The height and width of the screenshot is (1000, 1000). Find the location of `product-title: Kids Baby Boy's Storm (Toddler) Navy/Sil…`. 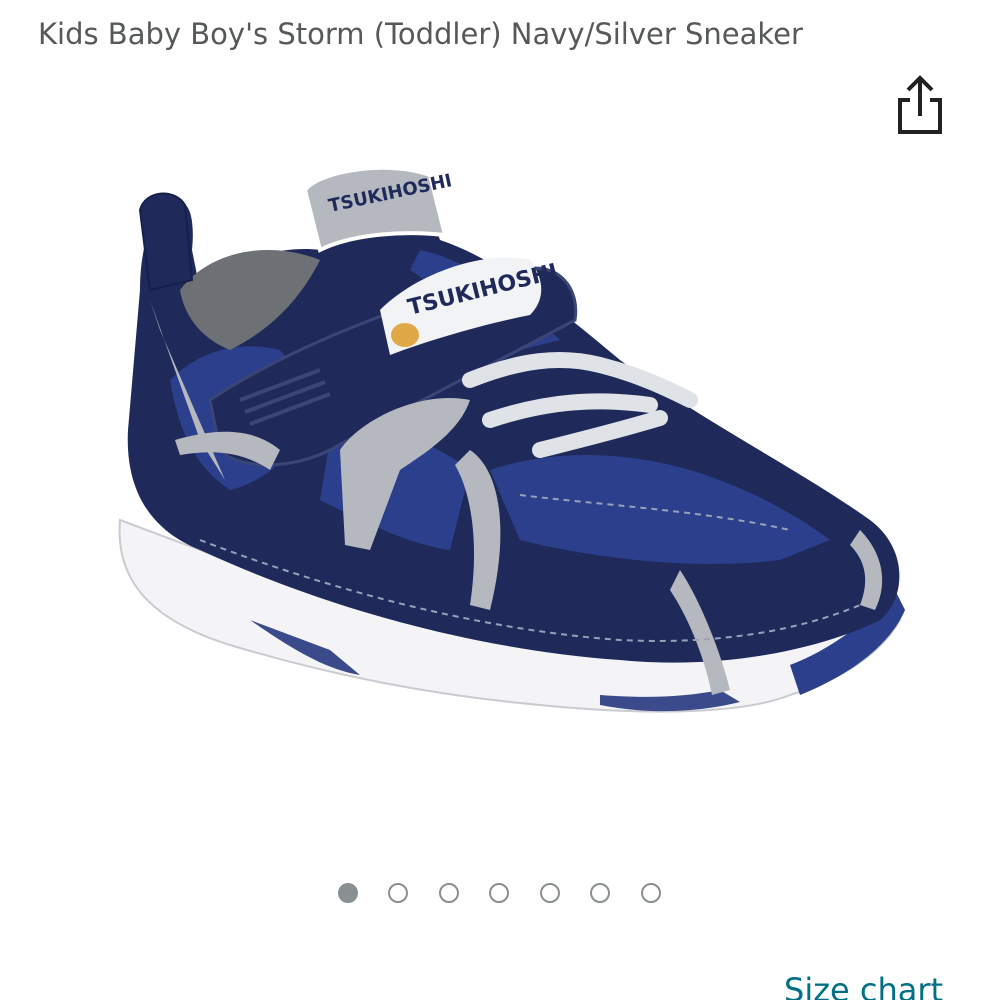

product-title: Kids Baby Boy's Storm (Toddler) Navy/Sil… is located at coordinates (420, 34).